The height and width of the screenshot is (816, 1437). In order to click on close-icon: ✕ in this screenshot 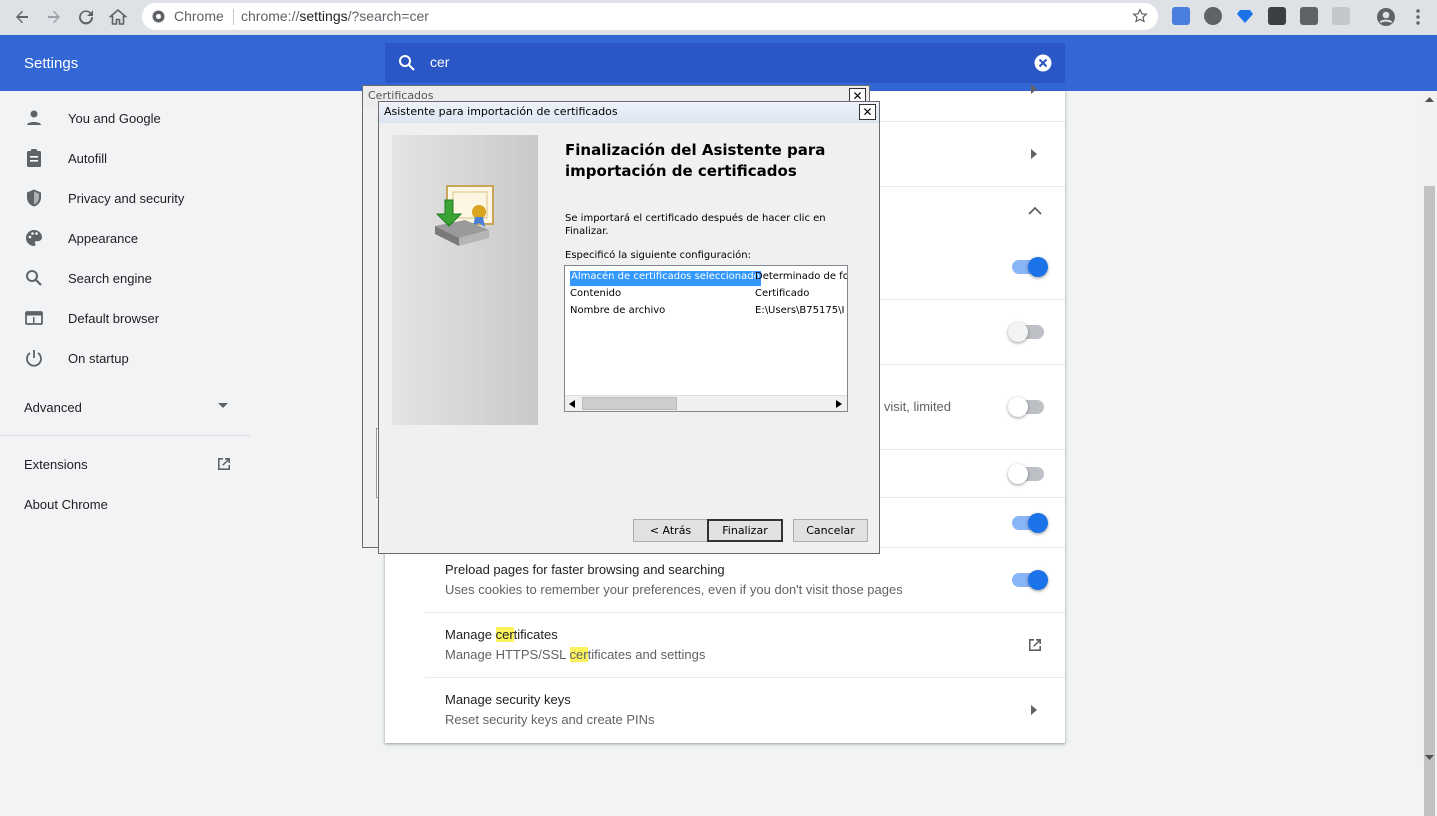, I will do `click(867, 112)`.